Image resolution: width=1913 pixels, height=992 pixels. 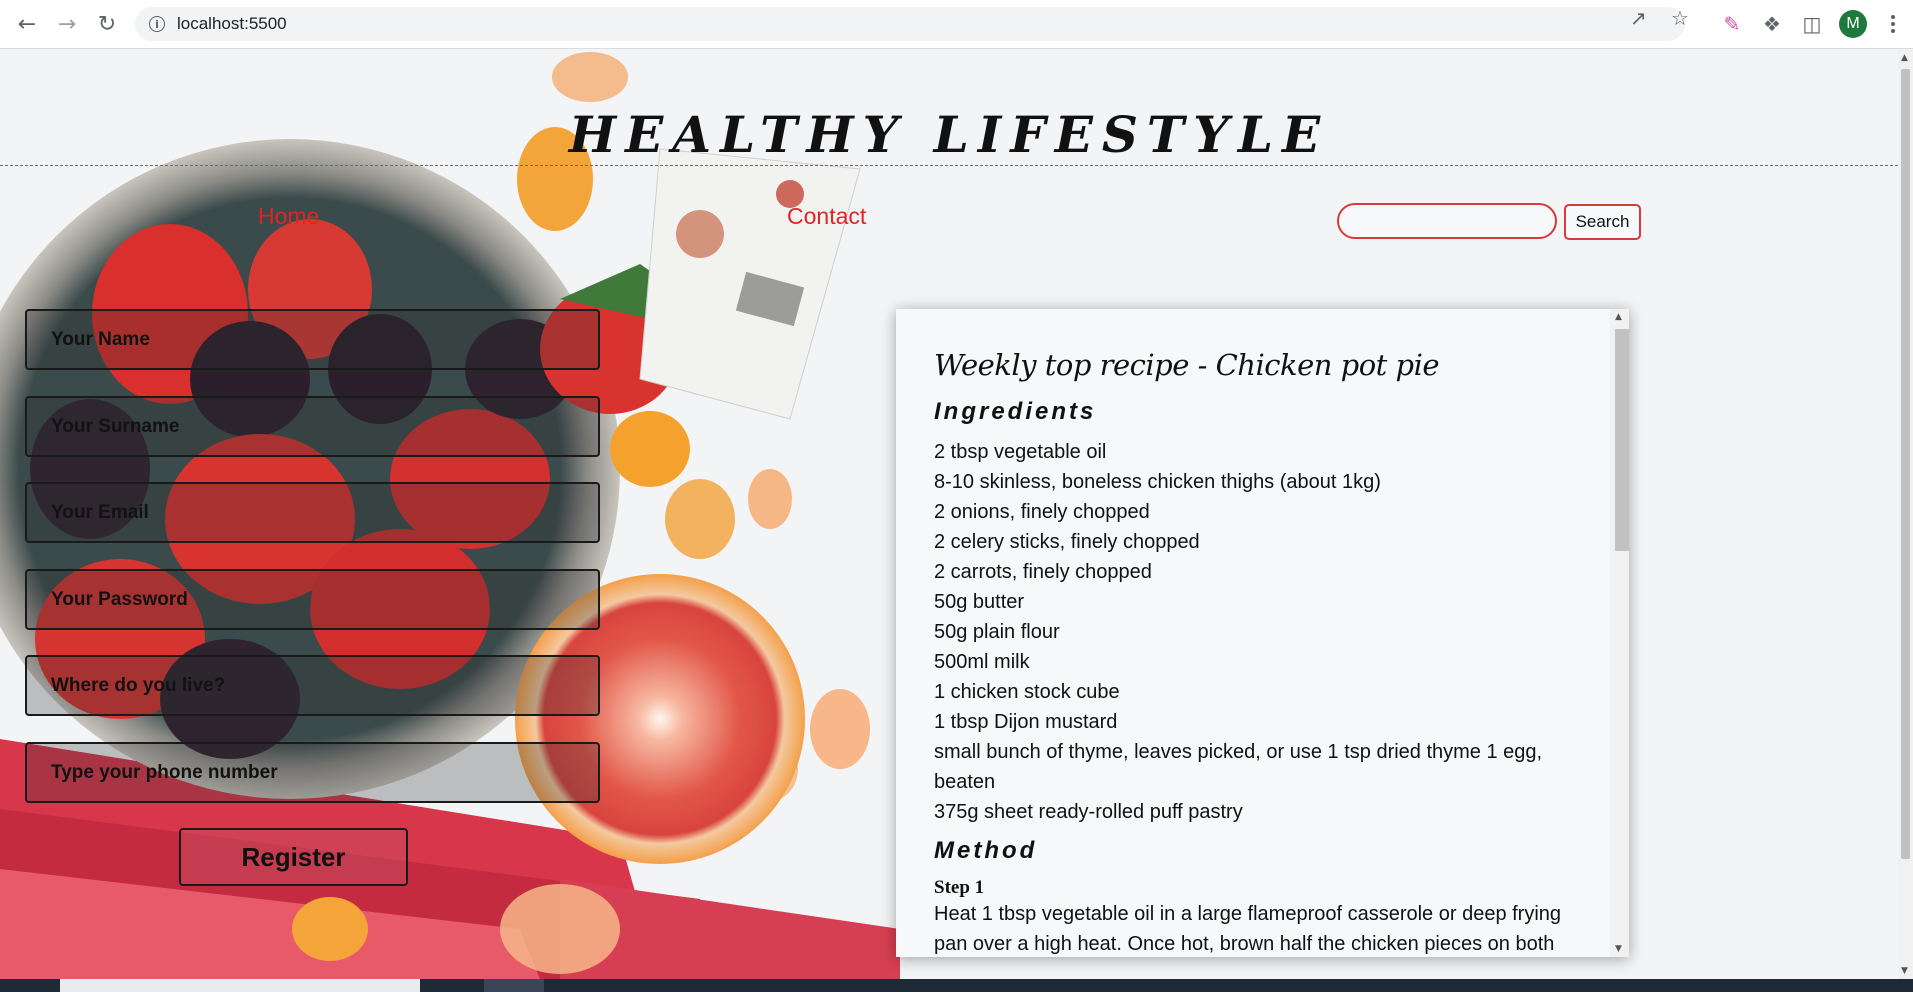 What do you see at coordinates (1812, 24) in the screenshot?
I see `side-panel-icon: ◫` at bounding box center [1812, 24].